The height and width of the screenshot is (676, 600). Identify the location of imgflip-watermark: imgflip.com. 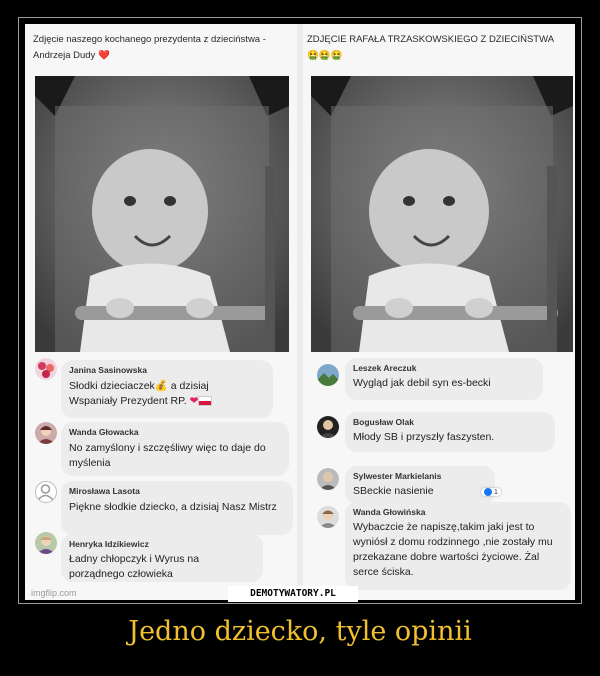
(54, 593).